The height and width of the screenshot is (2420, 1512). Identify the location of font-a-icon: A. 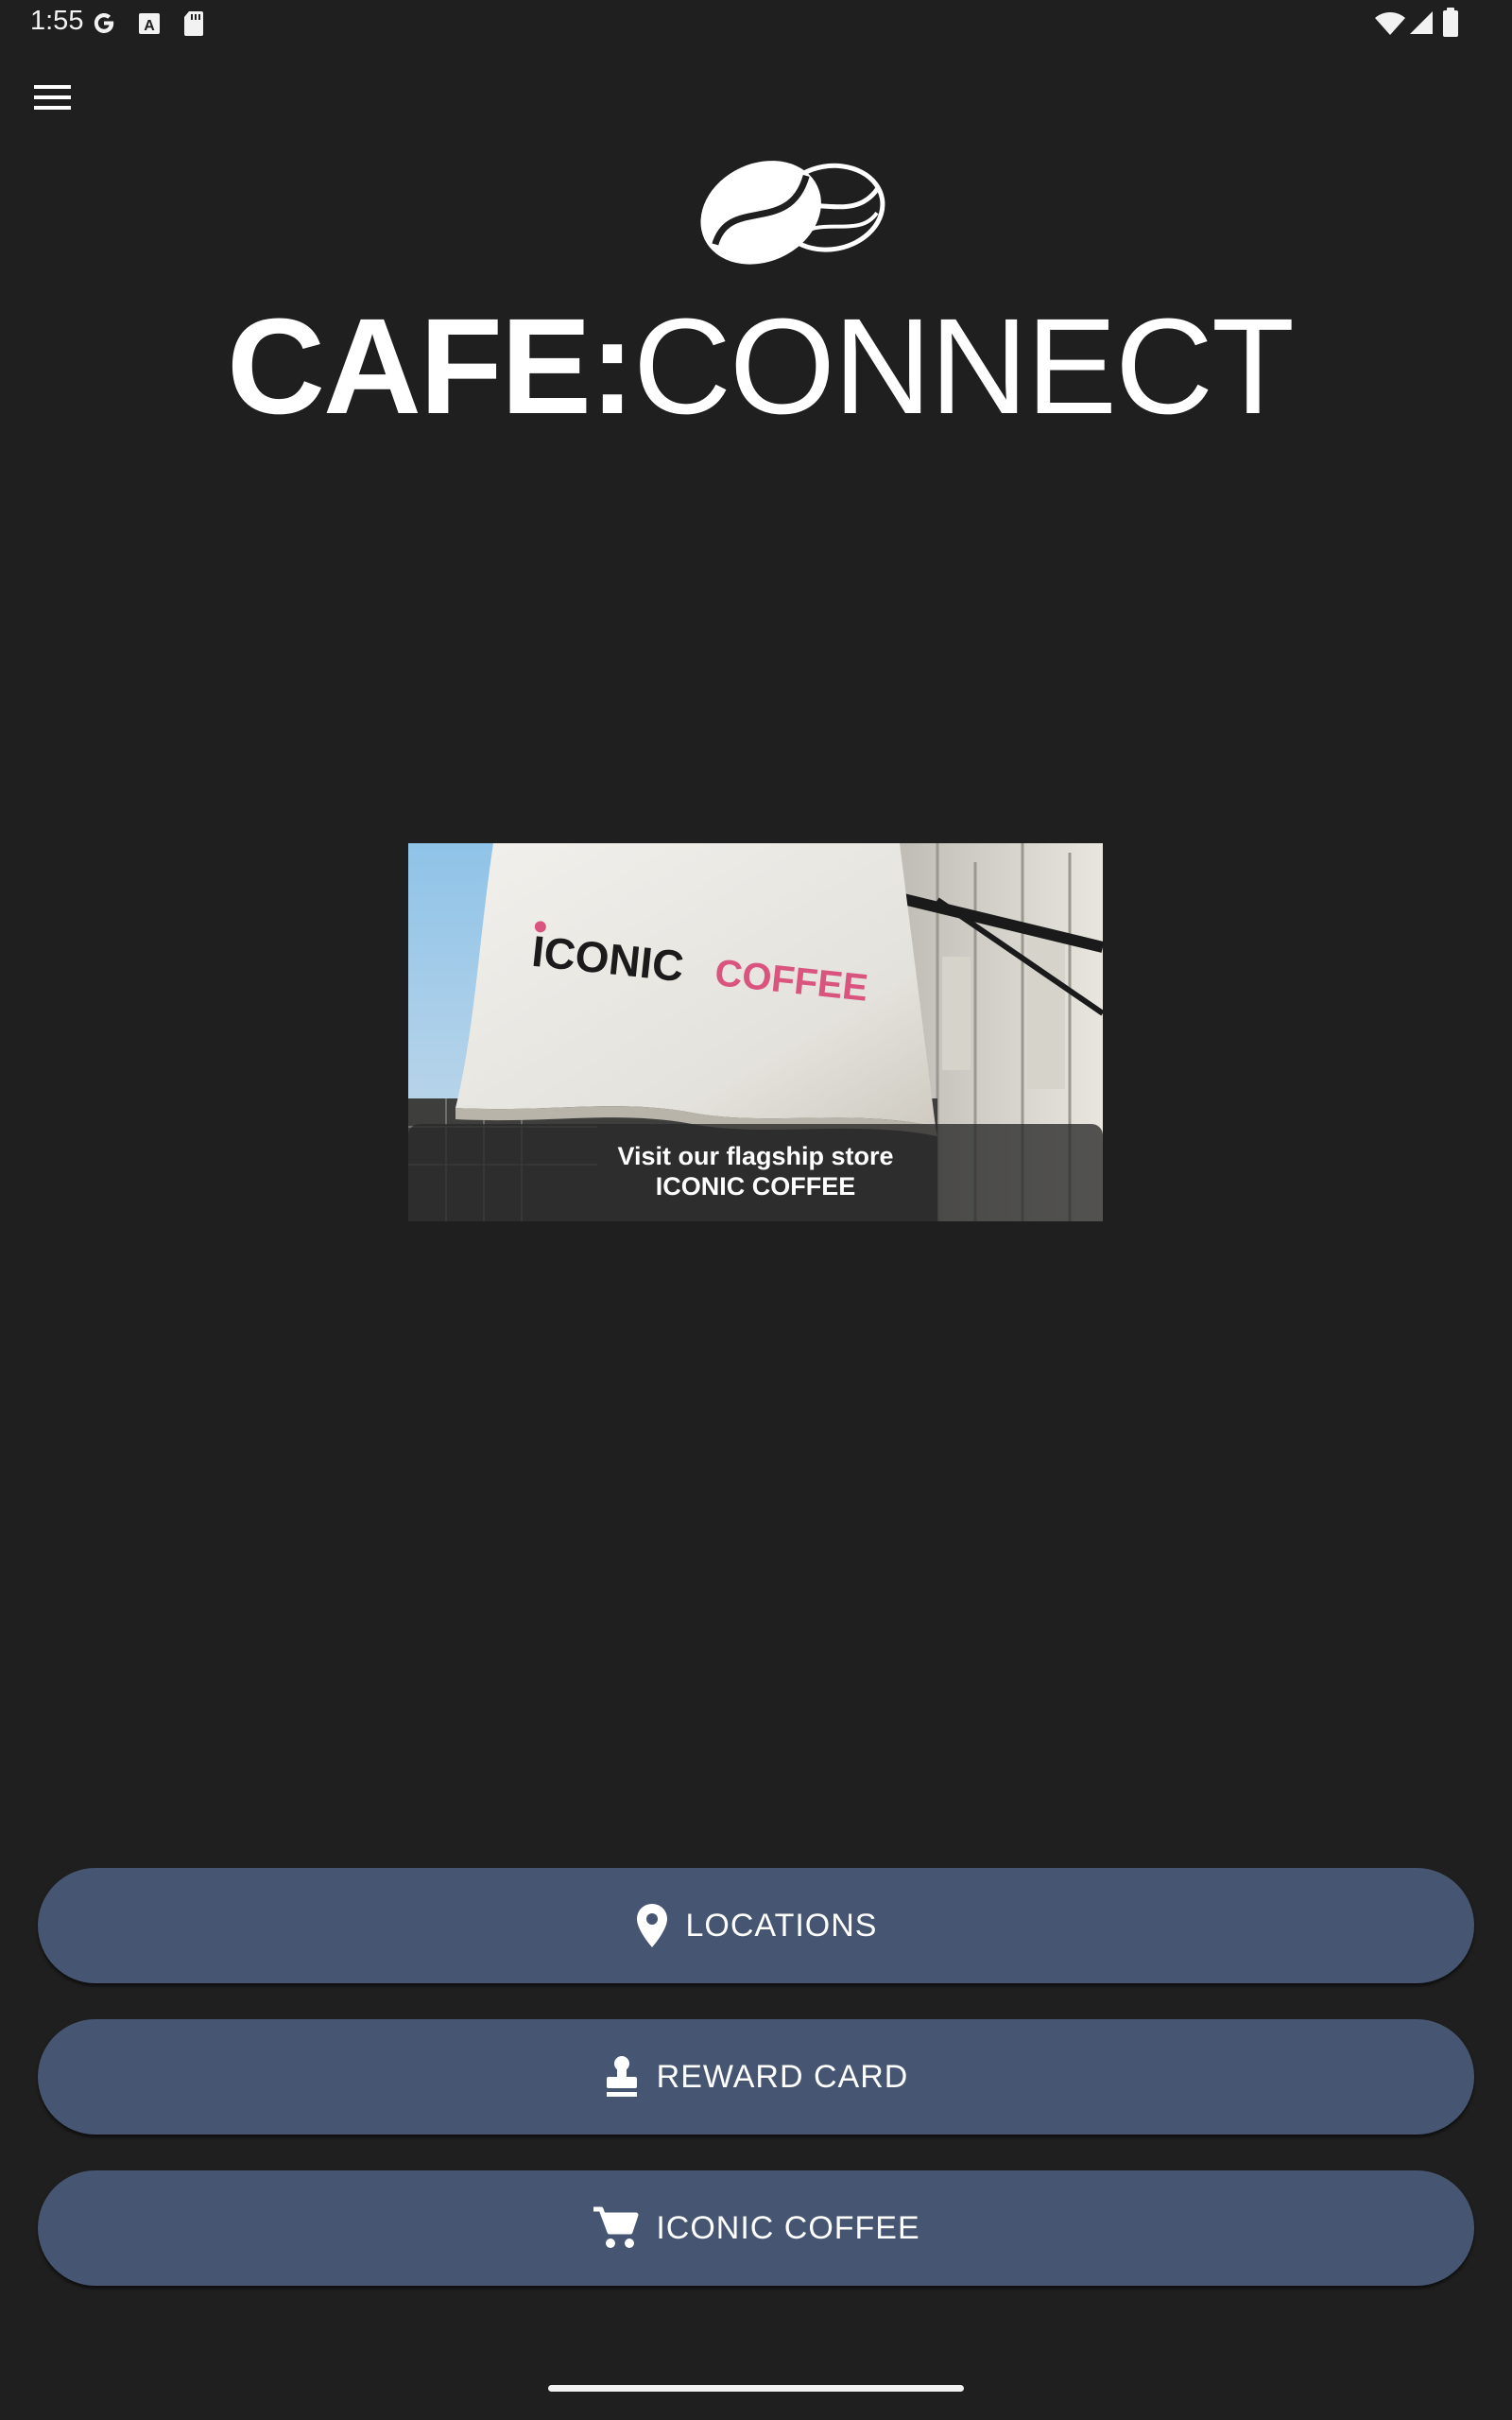
(149, 26).